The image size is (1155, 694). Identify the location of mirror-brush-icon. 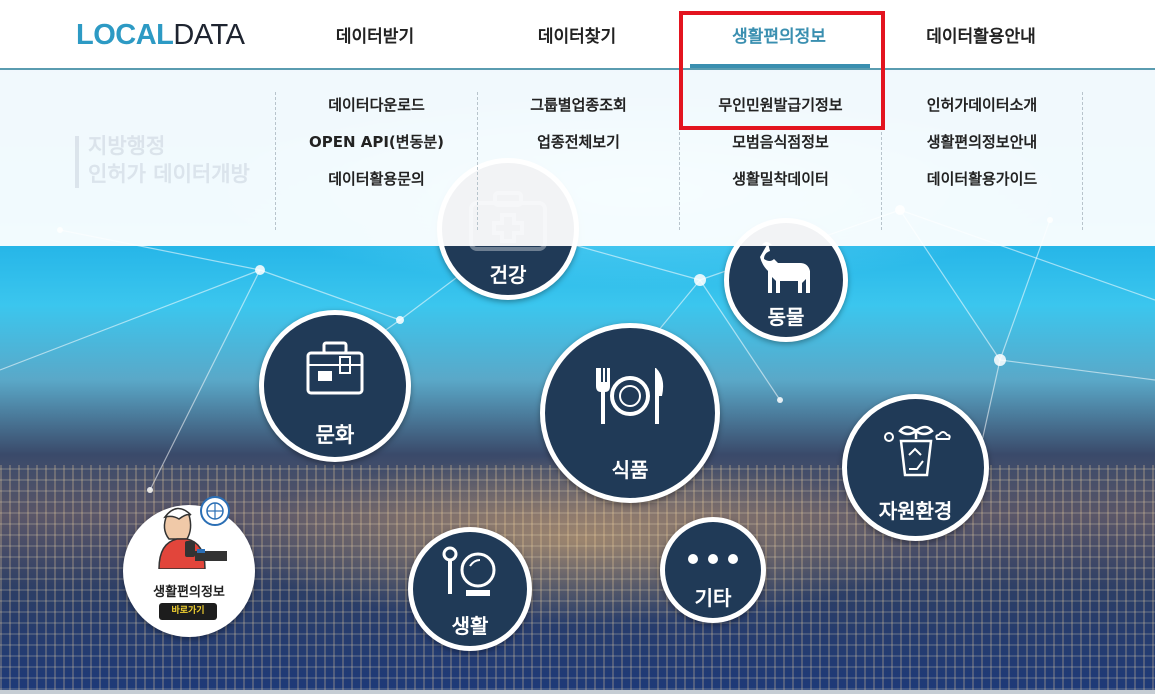
(469, 571).